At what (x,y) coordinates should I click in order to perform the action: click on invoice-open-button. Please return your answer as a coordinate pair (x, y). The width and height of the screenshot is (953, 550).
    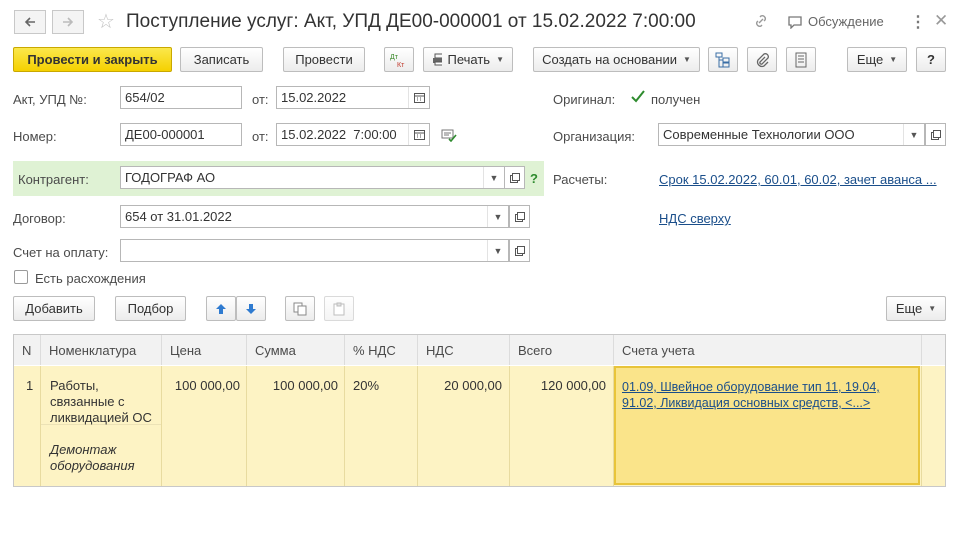
    Looking at the image, I should click on (519, 250).